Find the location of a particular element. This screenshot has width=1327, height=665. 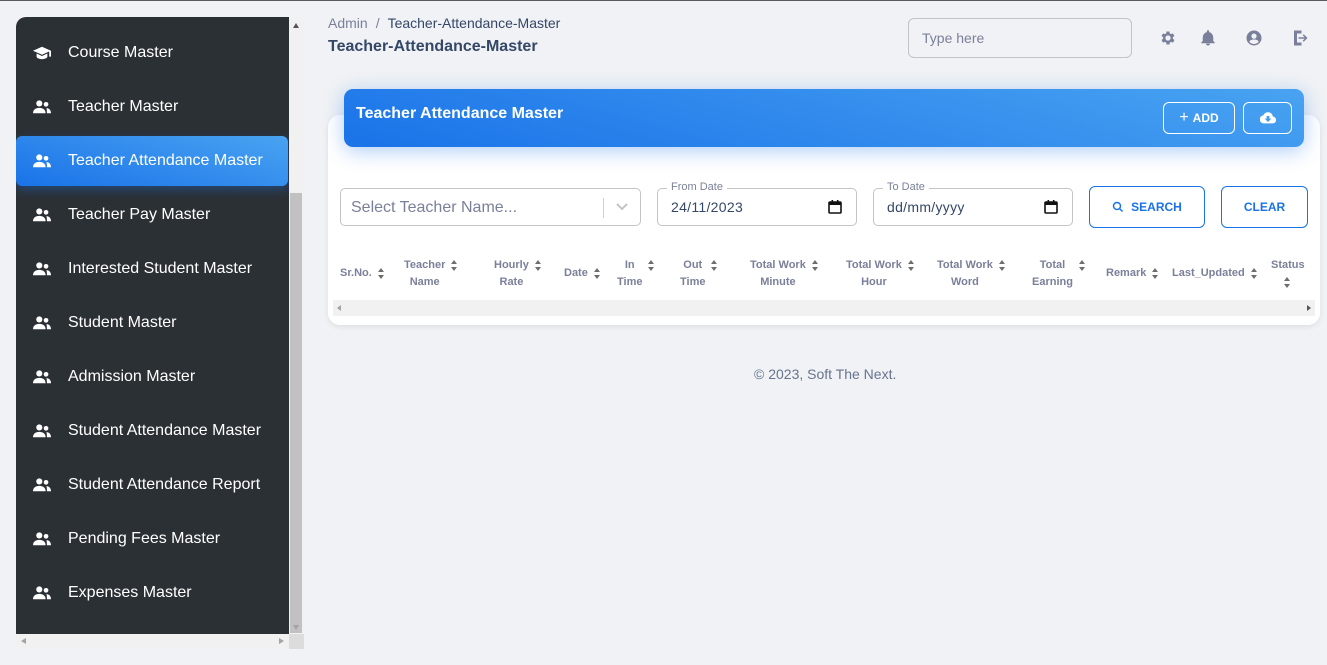

scroll-up-arrow-icon is located at coordinates (296, 25).